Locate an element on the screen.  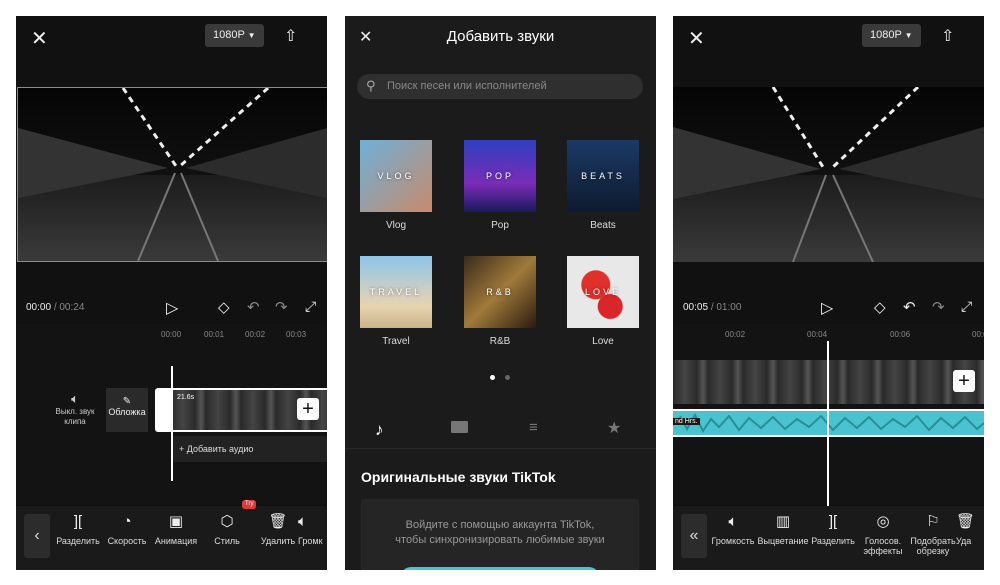
genre-pop: POP Pop is located at coordinates (500, 185).